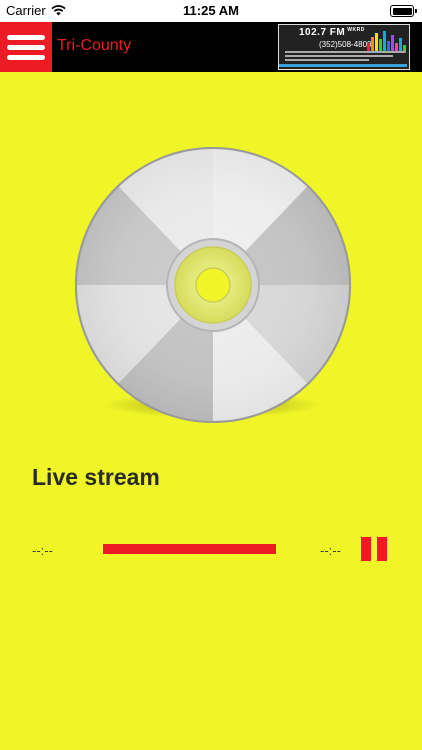 The image size is (422, 750). I want to click on status-bar: Carrier 11:25 AM, so click(211, 11).